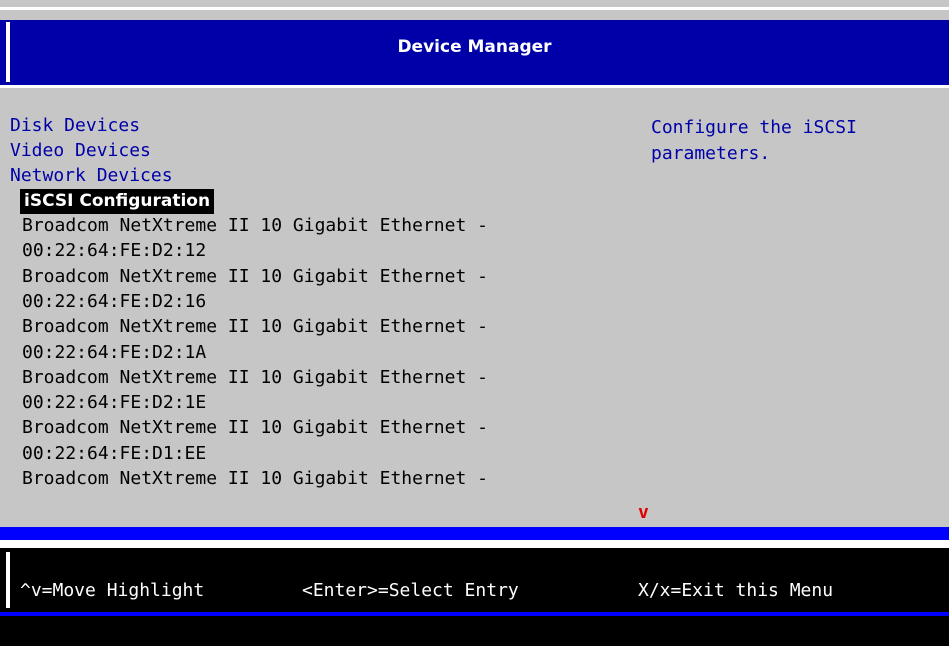  I want to click on footer-top-band, so click(474, 533).